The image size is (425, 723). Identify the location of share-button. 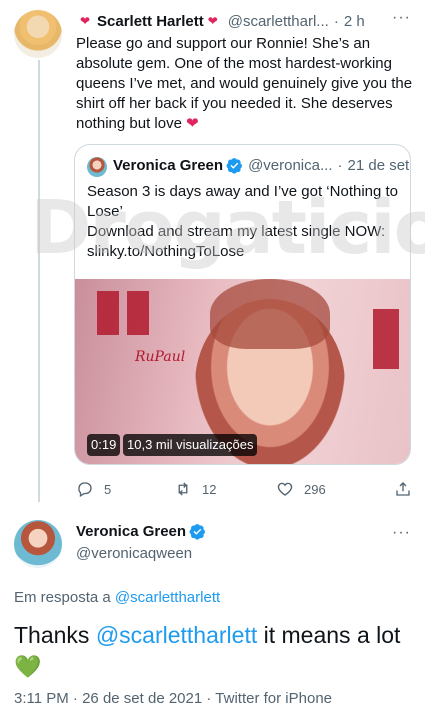
(408, 489).